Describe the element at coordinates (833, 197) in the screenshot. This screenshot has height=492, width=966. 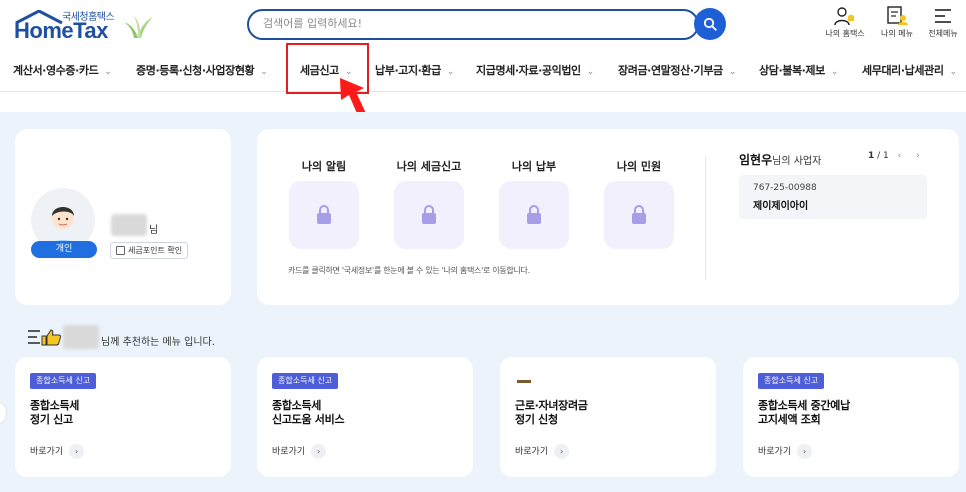
I see `business-item: 767-25-00988 제이제이아이` at that location.